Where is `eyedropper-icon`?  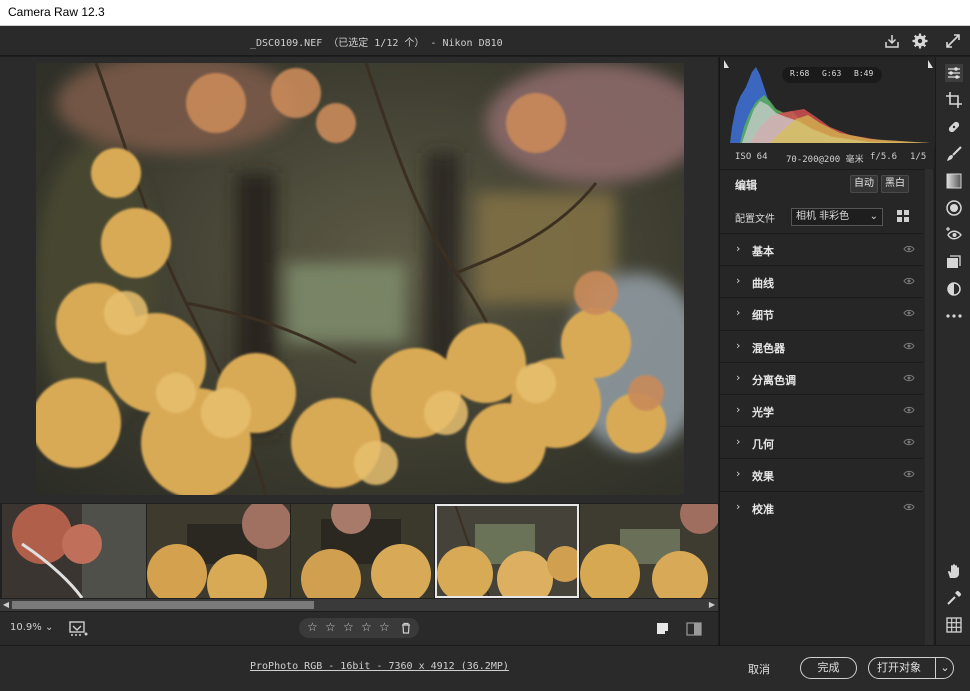
eyedropper-icon is located at coordinates (954, 598).